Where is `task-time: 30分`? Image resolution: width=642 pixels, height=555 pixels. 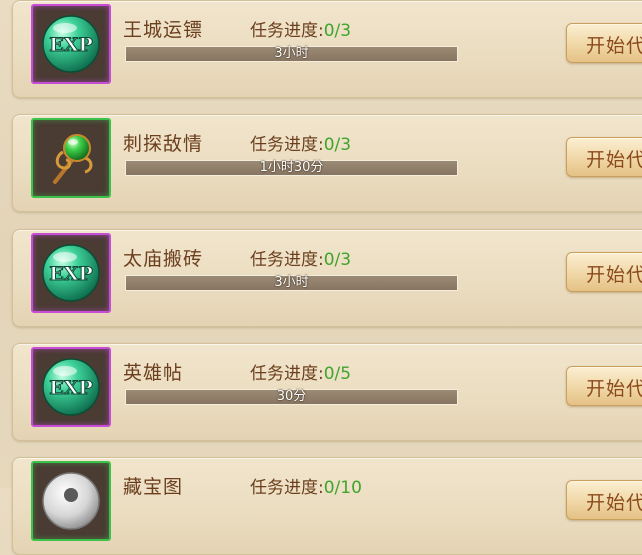 task-time: 30分 is located at coordinates (291, 396).